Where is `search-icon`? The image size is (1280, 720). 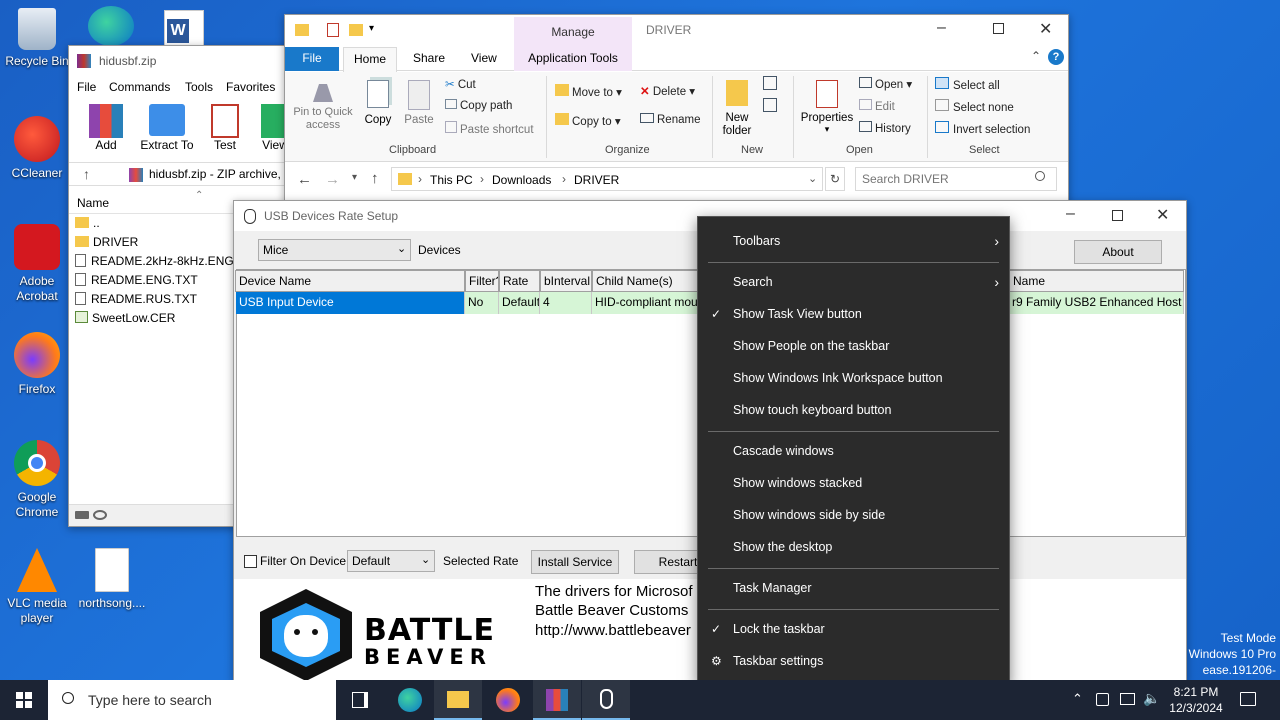
search-icon is located at coordinates (1040, 176).